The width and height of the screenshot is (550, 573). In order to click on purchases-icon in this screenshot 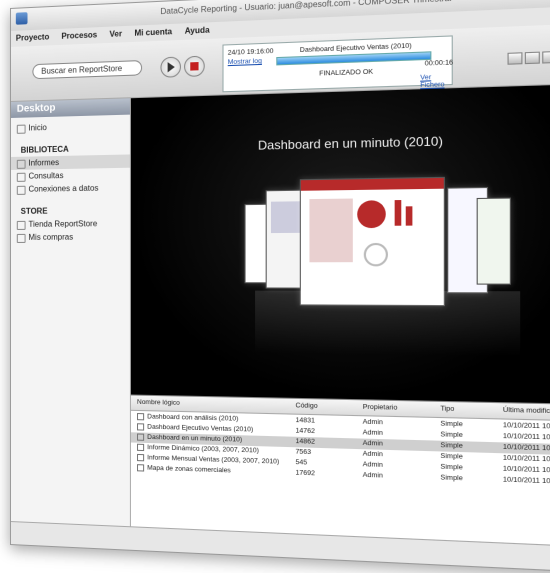, I will do `click(21, 238)`.